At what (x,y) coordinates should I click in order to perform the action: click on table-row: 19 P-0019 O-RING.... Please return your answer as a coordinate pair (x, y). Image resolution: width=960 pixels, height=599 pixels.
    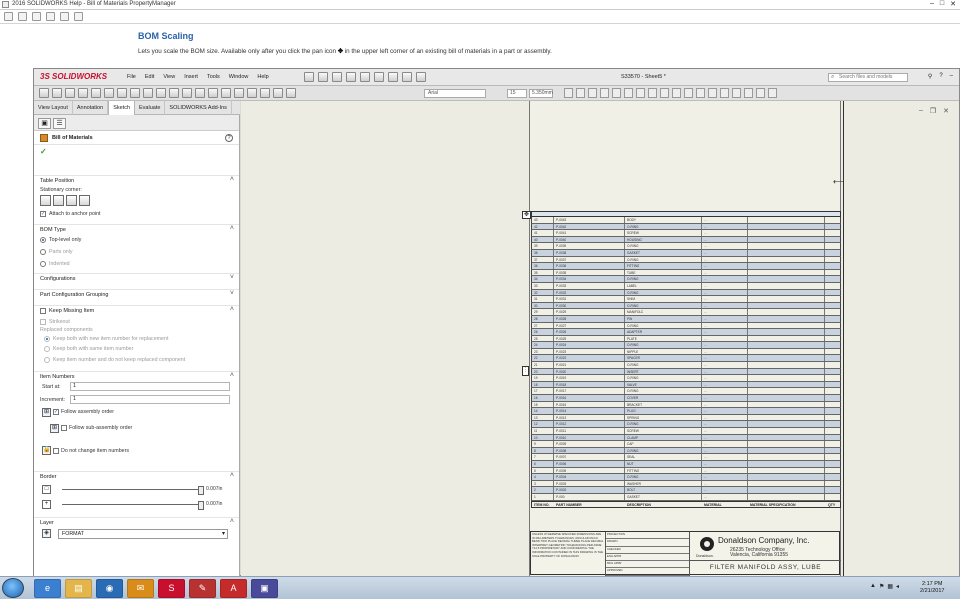
    Looking at the image, I should click on (686, 378).